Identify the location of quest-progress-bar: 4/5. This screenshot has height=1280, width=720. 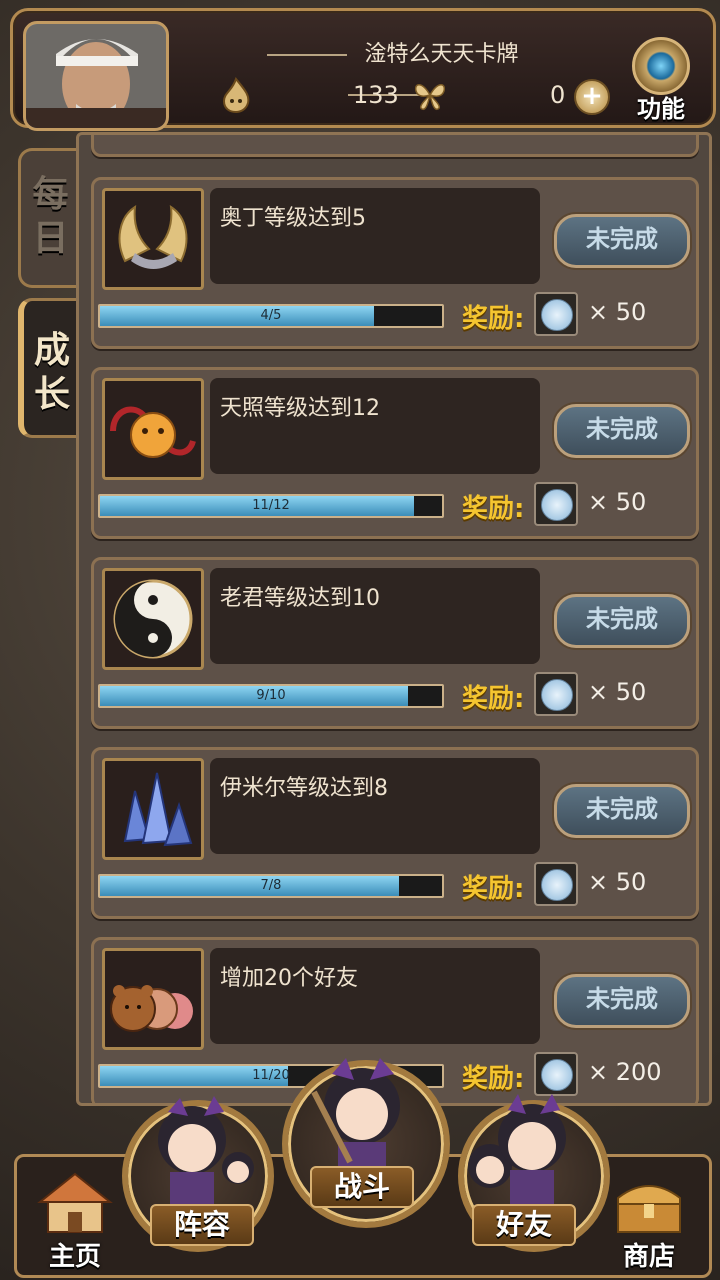
(271, 316).